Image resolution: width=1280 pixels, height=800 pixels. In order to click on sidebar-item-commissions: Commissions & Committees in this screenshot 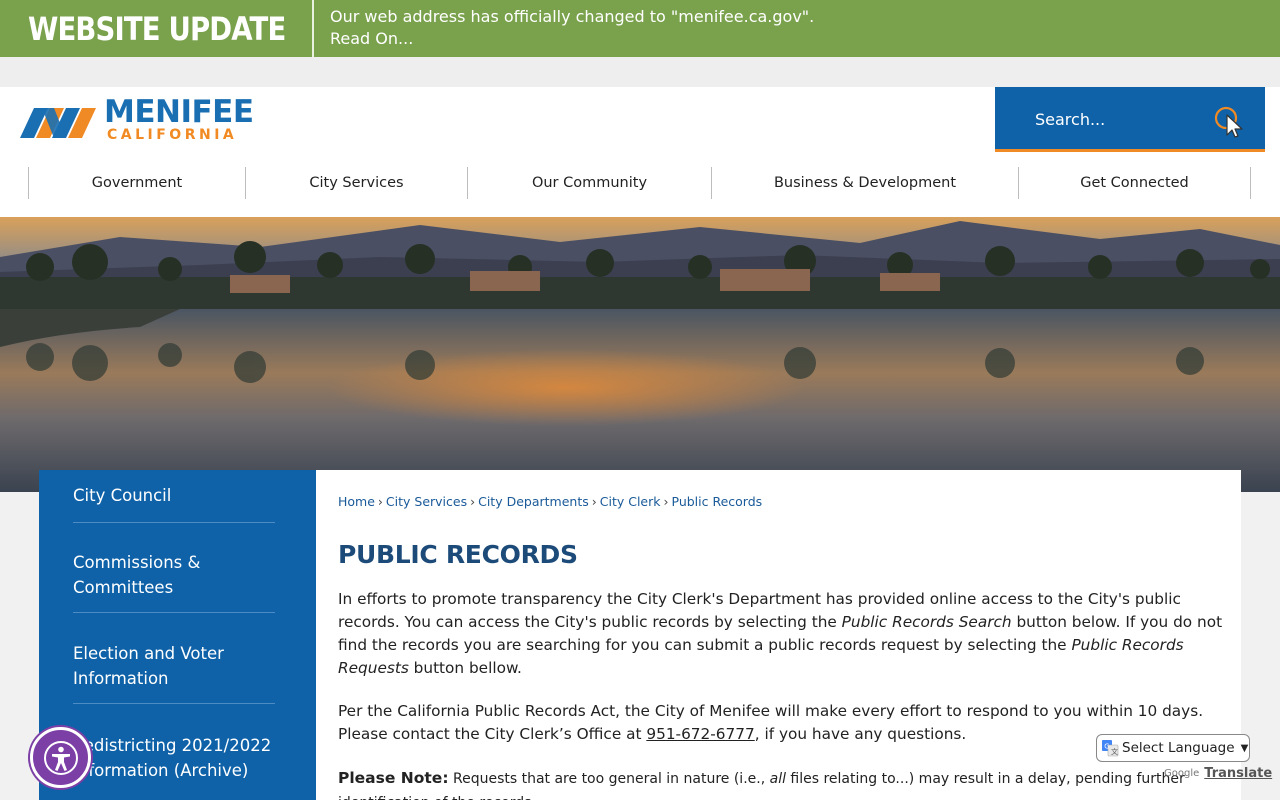, I will do `click(174, 568)`.